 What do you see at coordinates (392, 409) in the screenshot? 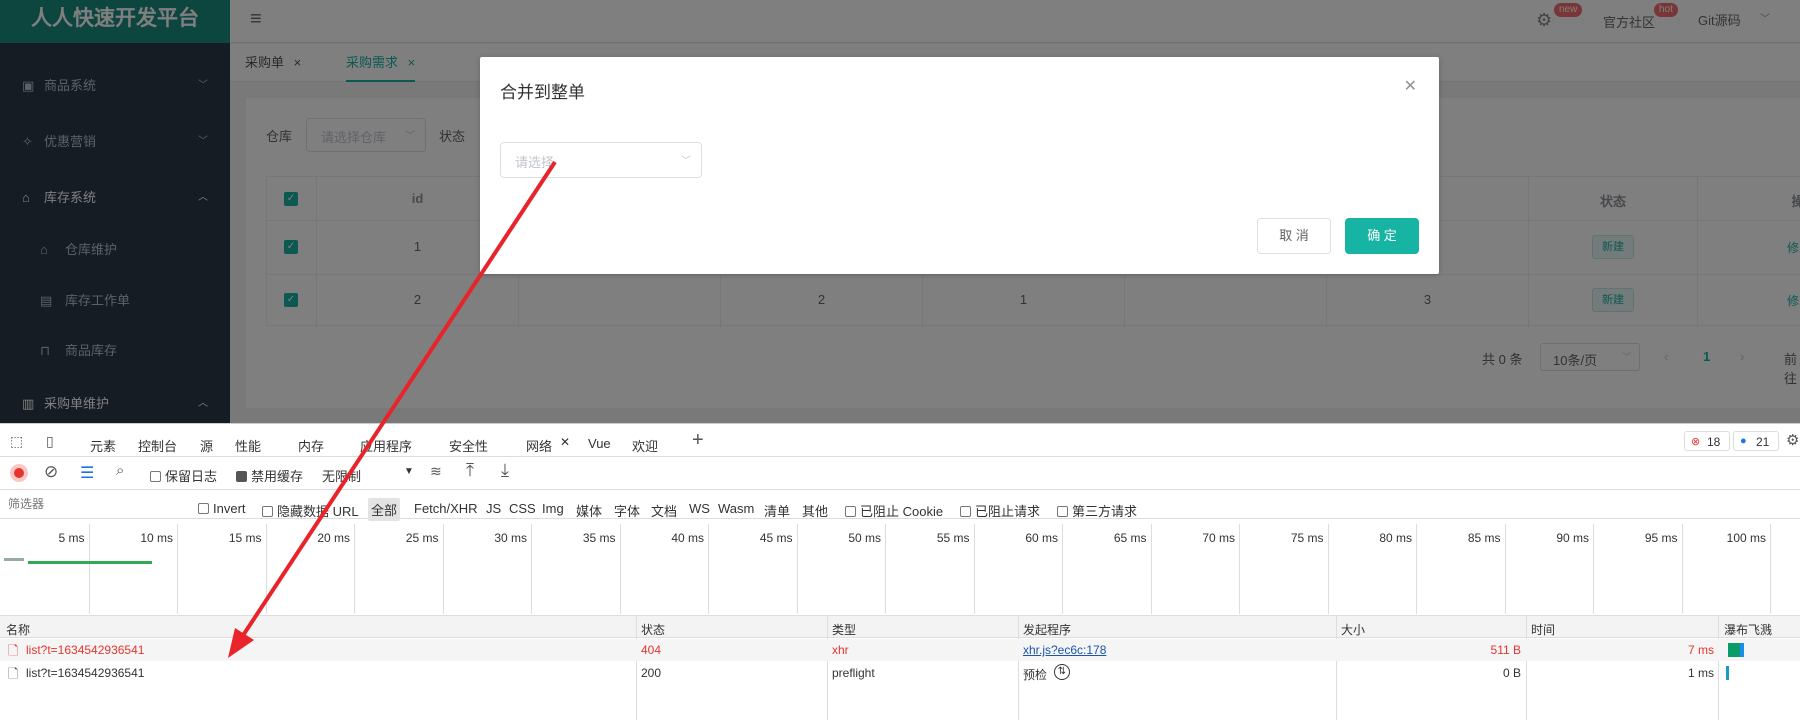
I see `annotation-arrow` at bounding box center [392, 409].